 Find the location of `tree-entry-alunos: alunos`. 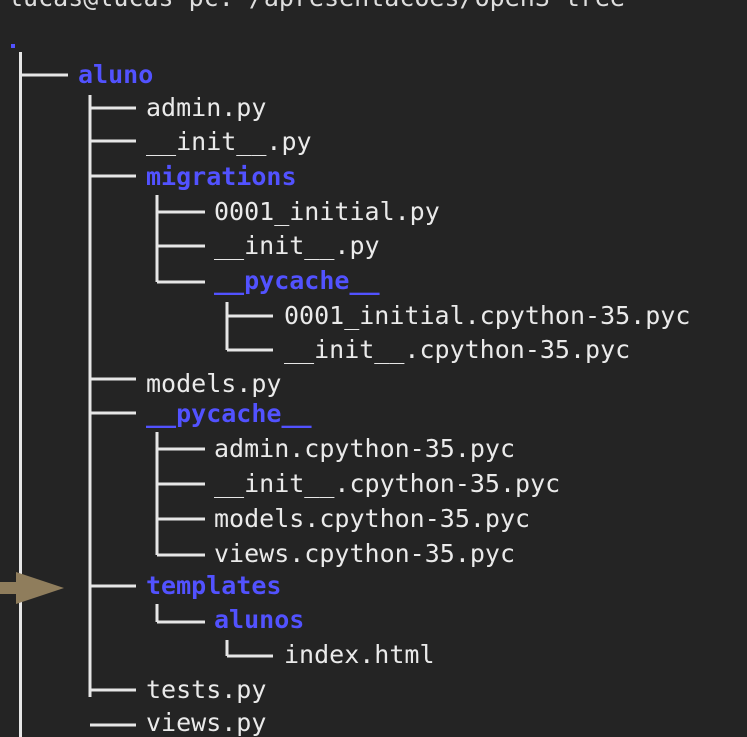

tree-entry-alunos: alunos is located at coordinates (259, 619).